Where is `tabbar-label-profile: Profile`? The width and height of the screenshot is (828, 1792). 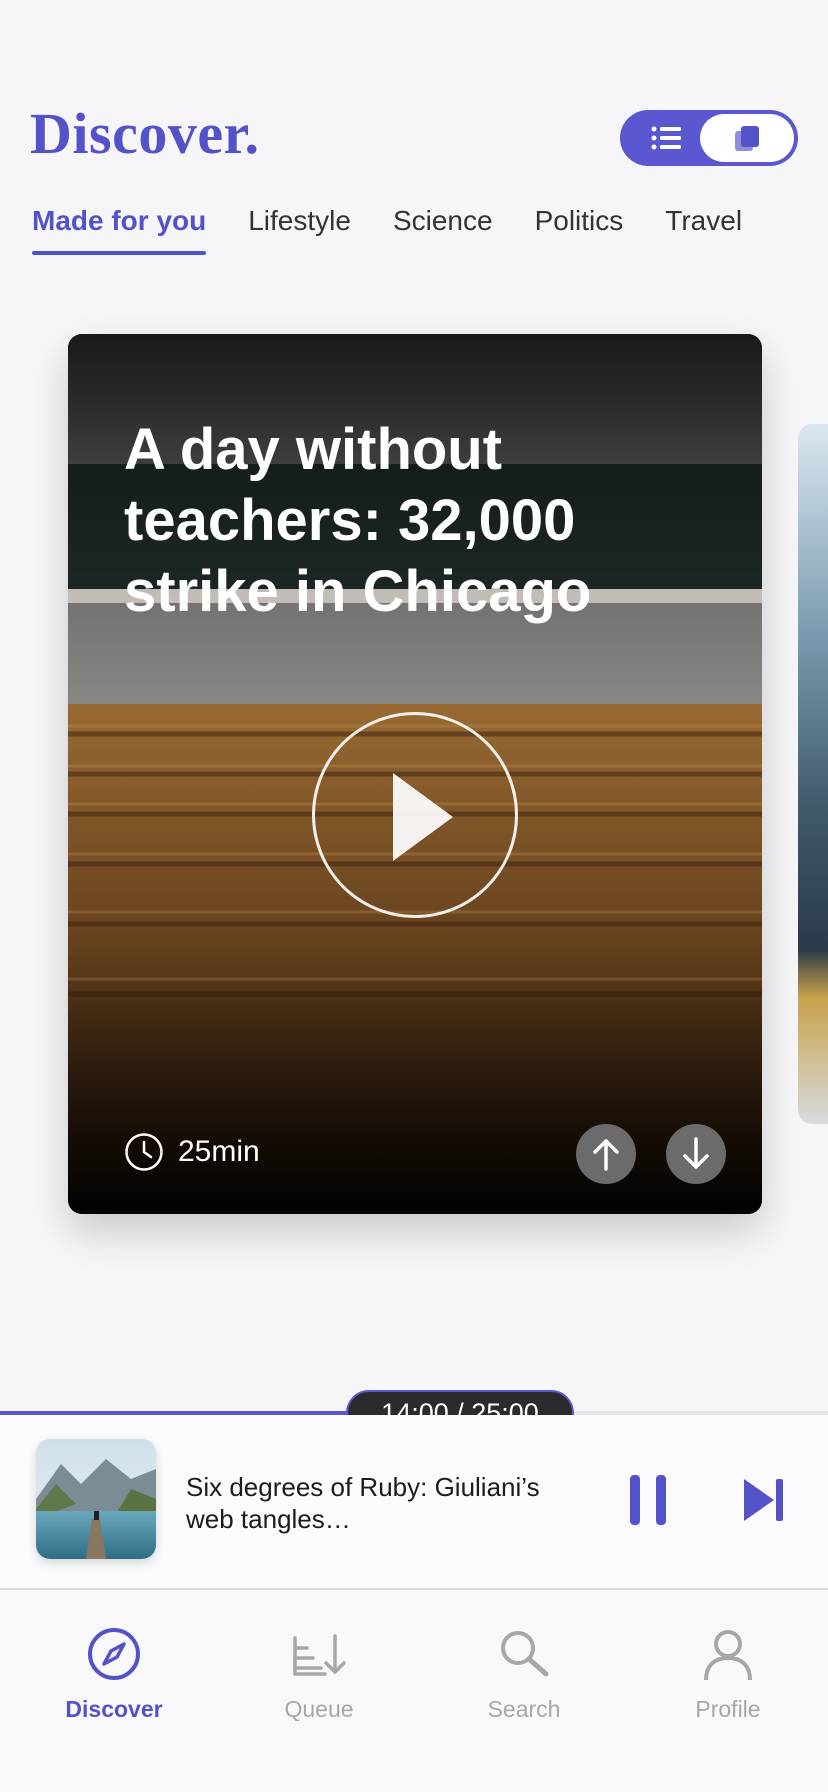 tabbar-label-profile: Profile is located at coordinates (728, 1709).